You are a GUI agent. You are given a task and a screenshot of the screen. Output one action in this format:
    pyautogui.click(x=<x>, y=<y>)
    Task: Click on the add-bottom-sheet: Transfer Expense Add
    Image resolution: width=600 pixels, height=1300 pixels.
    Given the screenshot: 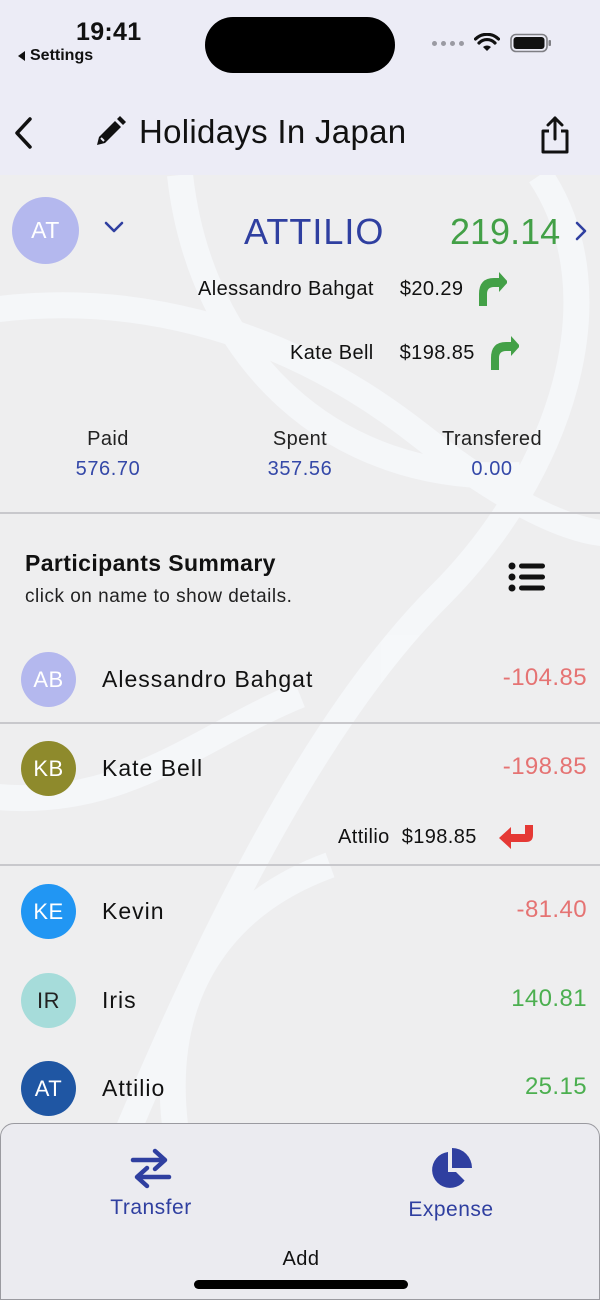 What is the action you would take?
    pyautogui.click(x=300, y=1211)
    